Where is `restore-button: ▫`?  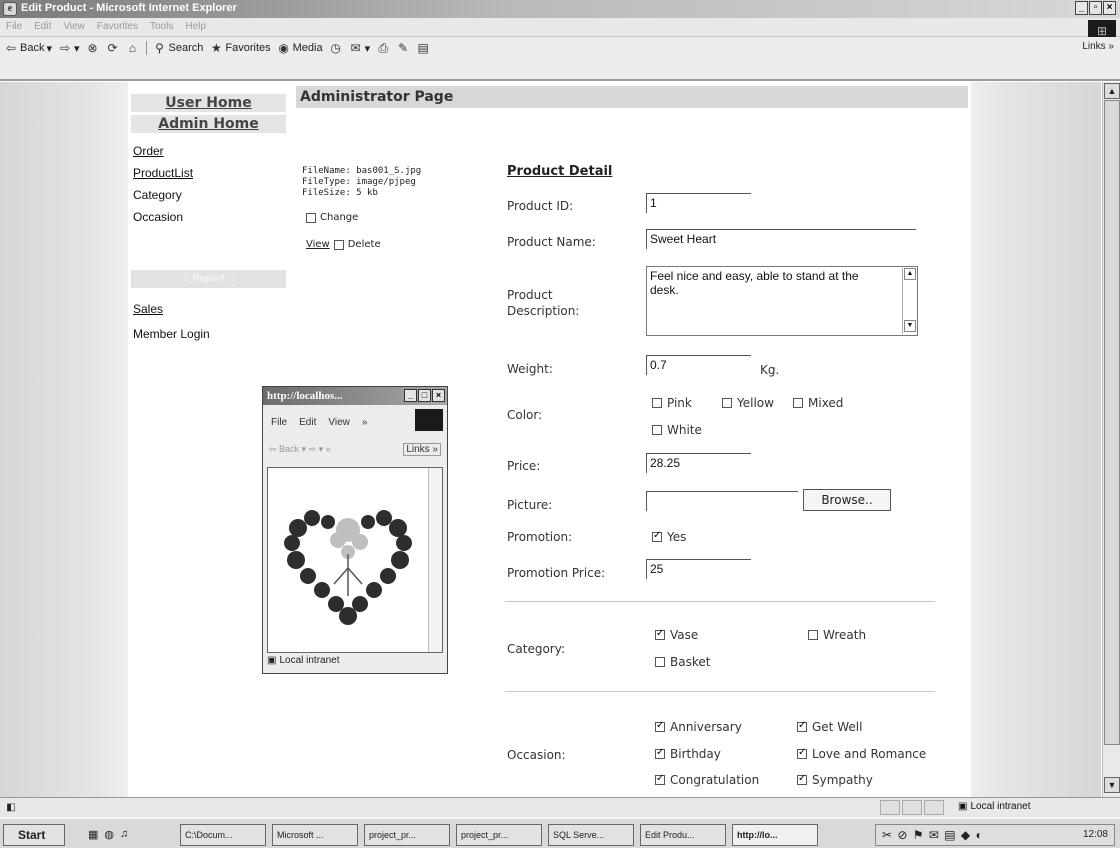 restore-button: ▫ is located at coordinates (1095, 8).